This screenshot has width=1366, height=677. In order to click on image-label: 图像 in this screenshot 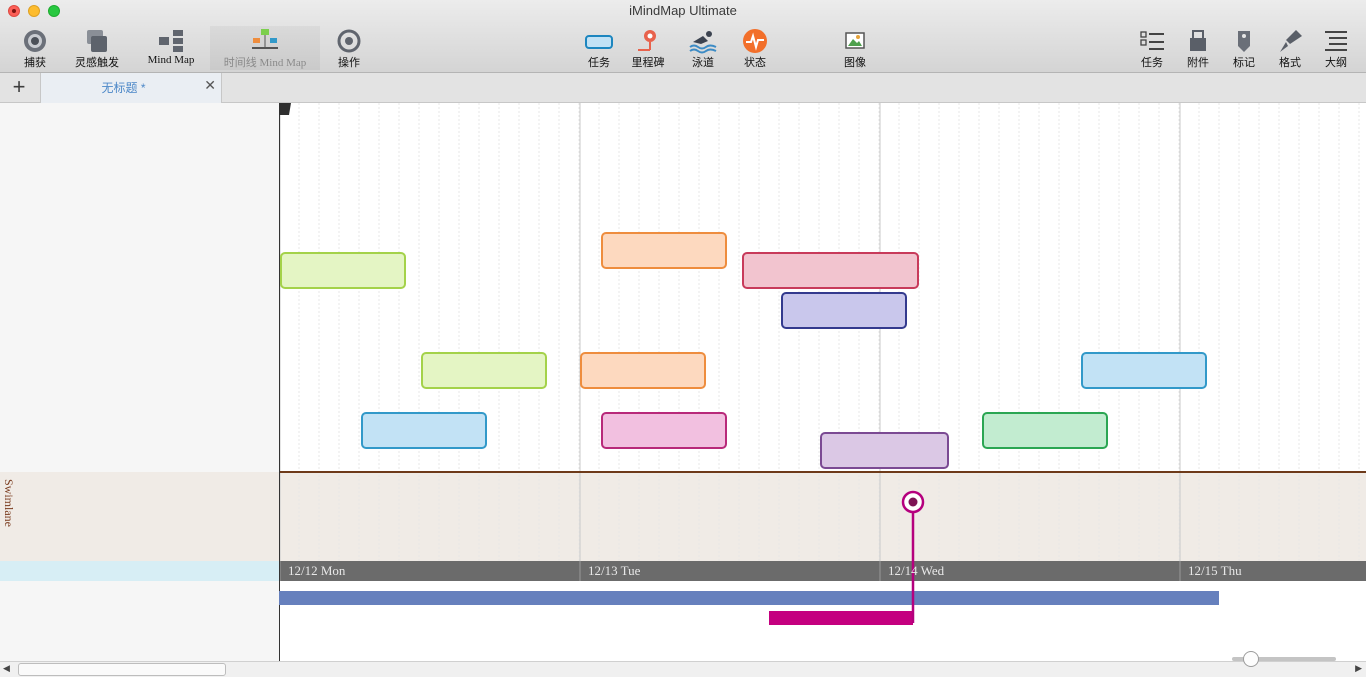, I will do `click(855, 63)`.